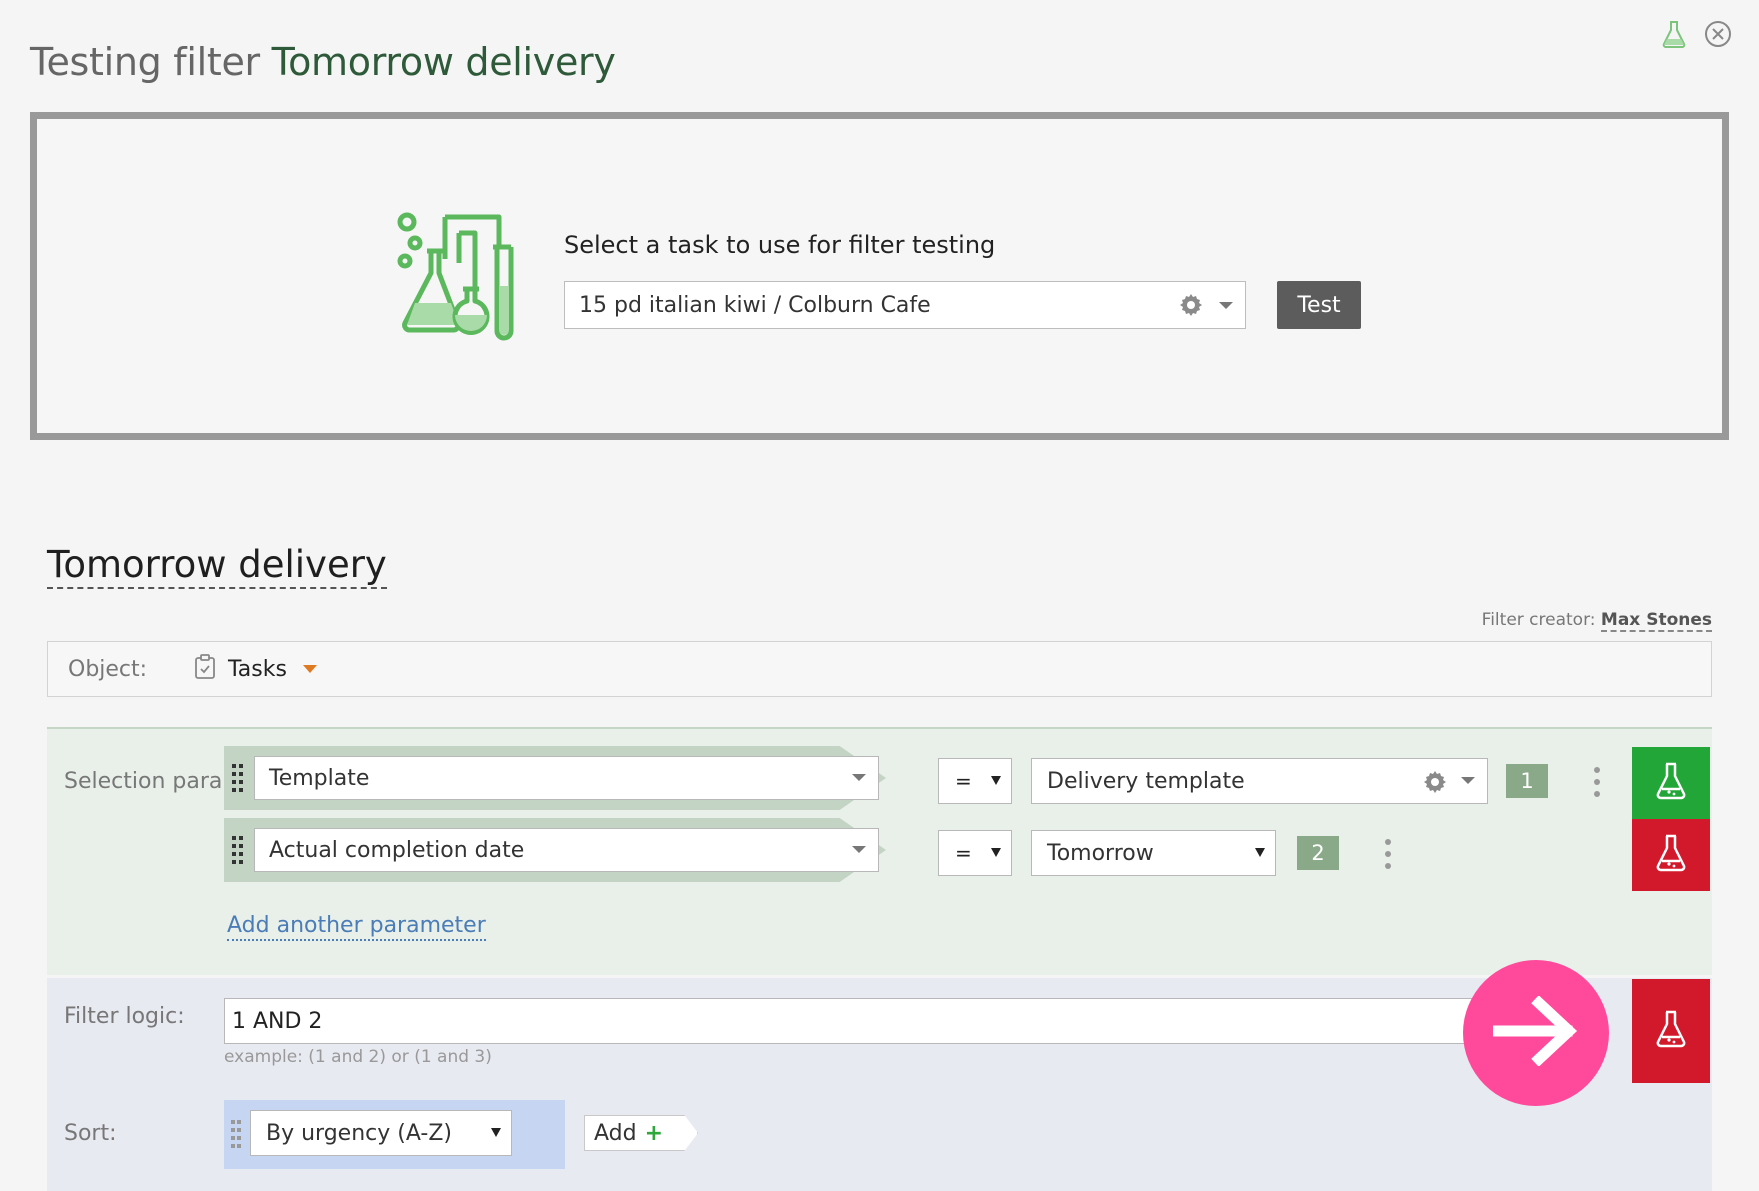 The width and height of the screenshot is (1759, 1191). What do you see at coordinates (319, 778) in the screenshot?
I see `parameter-field-value: Template` at bounding box center [319, 778].